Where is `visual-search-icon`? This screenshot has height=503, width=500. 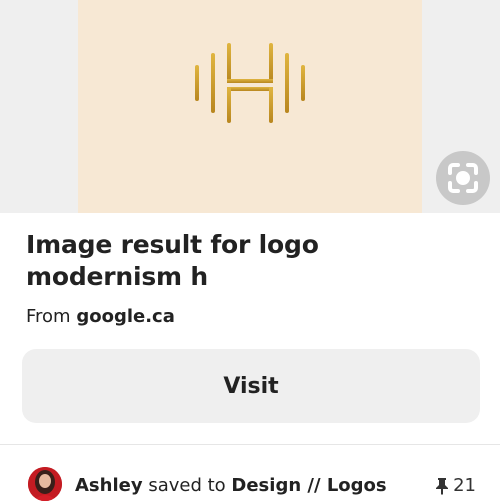
visual-search-icon is located at coordinates (463, 178).